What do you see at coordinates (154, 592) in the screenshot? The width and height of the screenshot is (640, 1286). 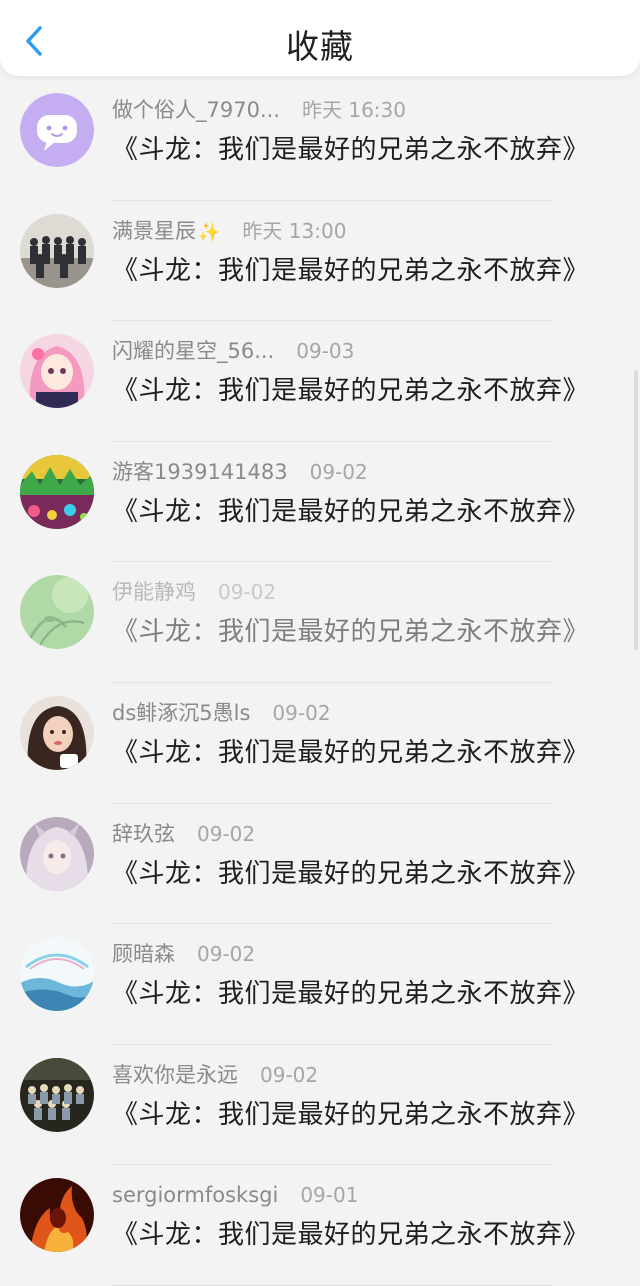 I see `username: 伊能静鸡` at bounding box center [154, 592].